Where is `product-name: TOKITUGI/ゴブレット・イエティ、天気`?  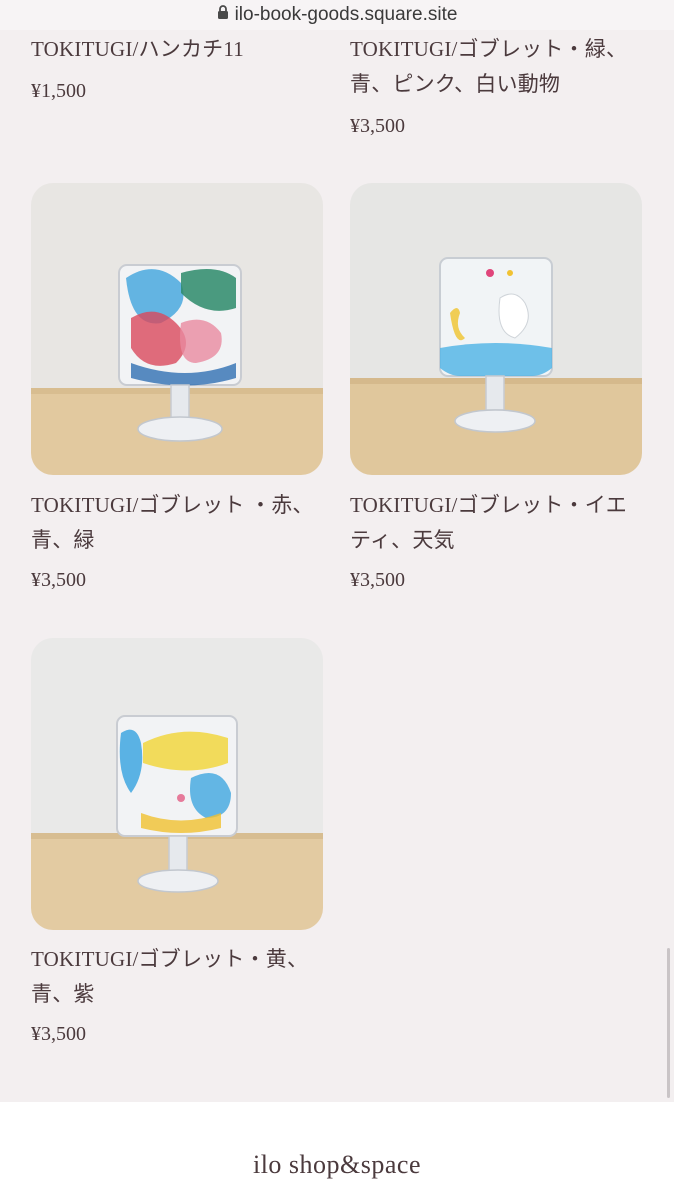
product-name: TOKITUGI/ゴブレット・イエティ、天気 is located at coordinates (497, 523).